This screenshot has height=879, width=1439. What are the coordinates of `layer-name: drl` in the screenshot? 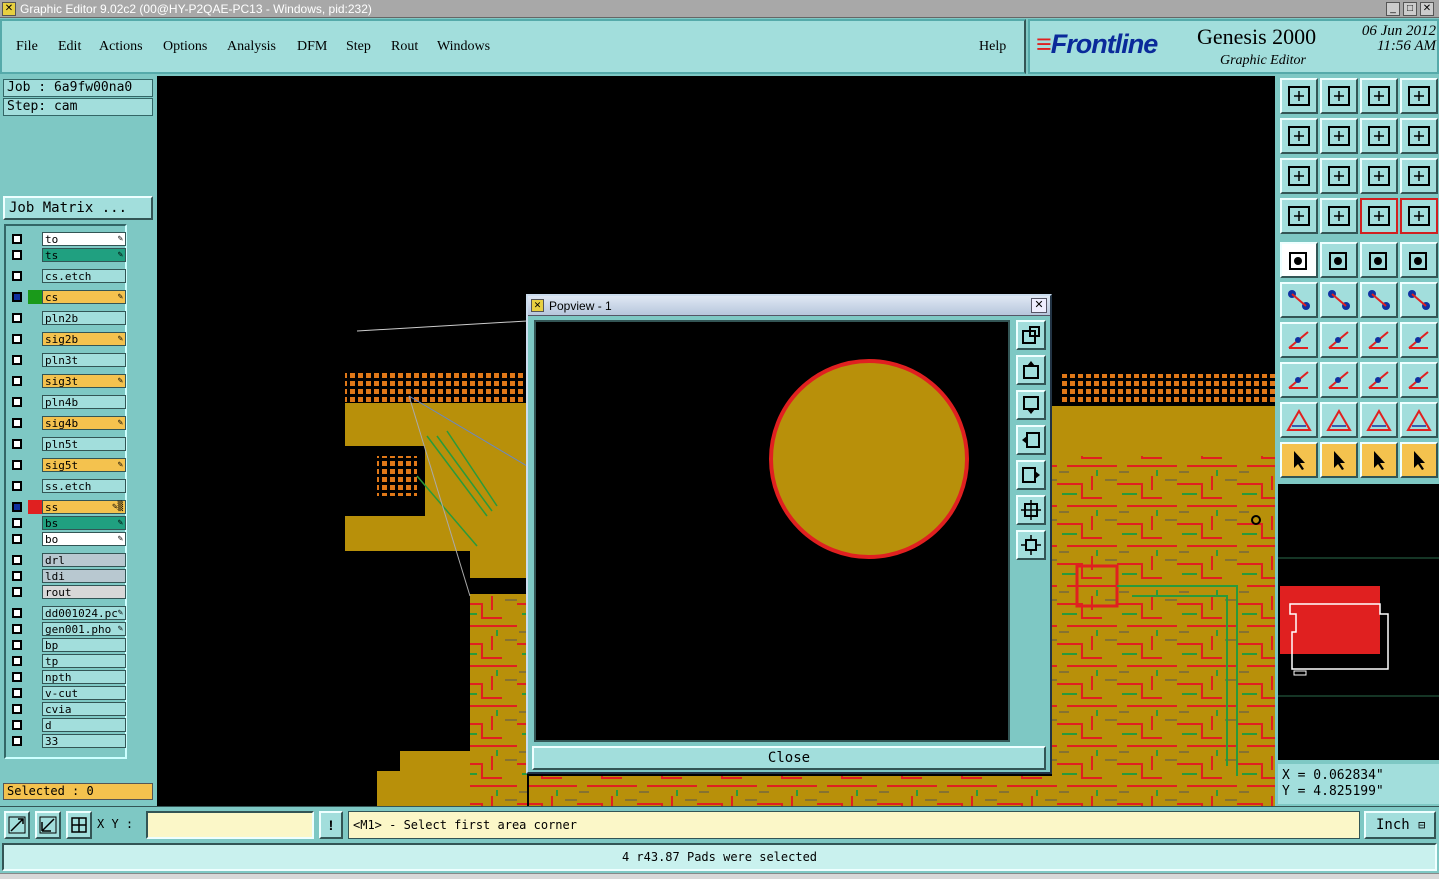 It's located at (84, 560).